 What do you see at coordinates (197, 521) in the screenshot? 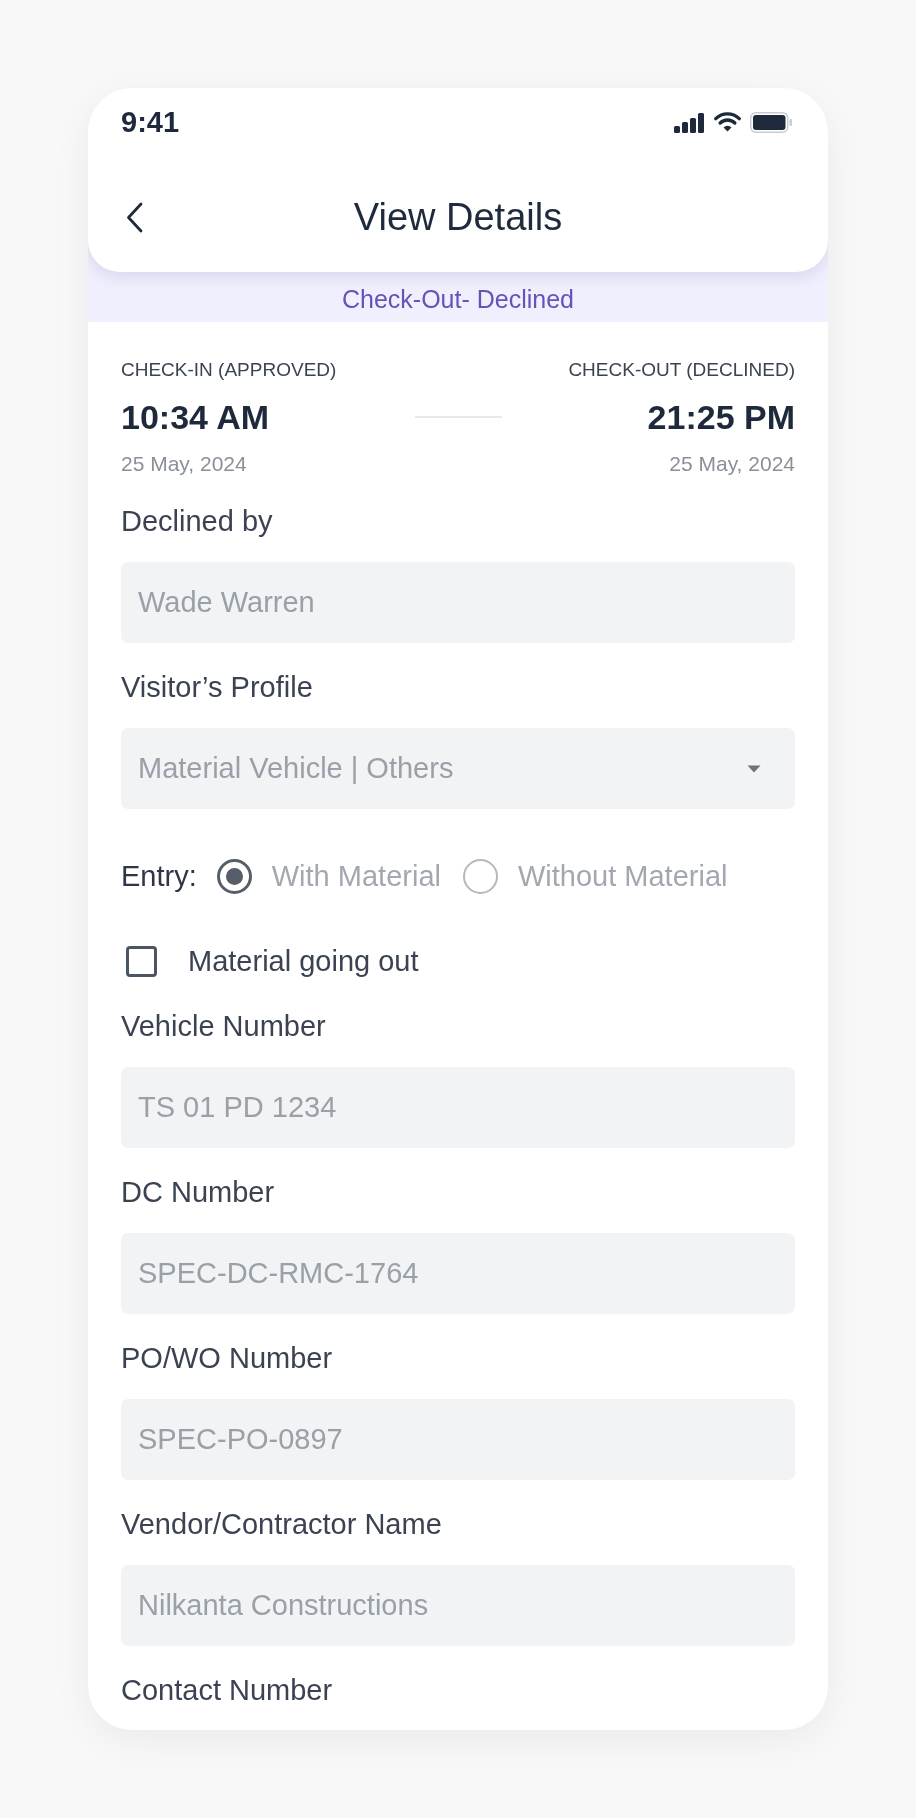
I see `field-label: Declined by` at bounding box center [197, 521].